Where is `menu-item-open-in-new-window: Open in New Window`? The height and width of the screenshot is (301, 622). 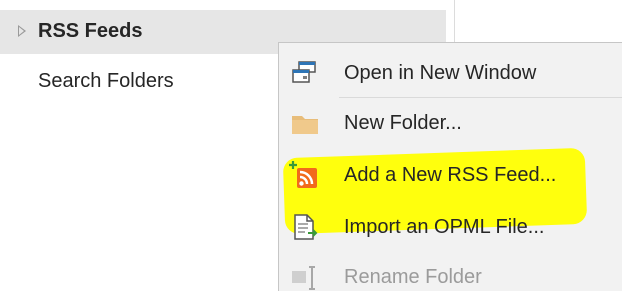
menu-item-open-in-new-window: Open in New Window is located at coordinates (450, 73).